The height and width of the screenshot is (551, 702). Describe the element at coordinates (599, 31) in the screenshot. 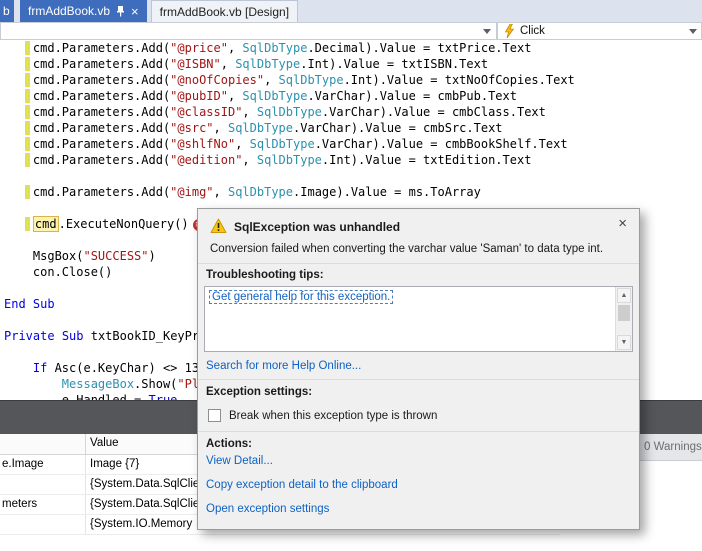

I see `method-combobox: Click` at that location.